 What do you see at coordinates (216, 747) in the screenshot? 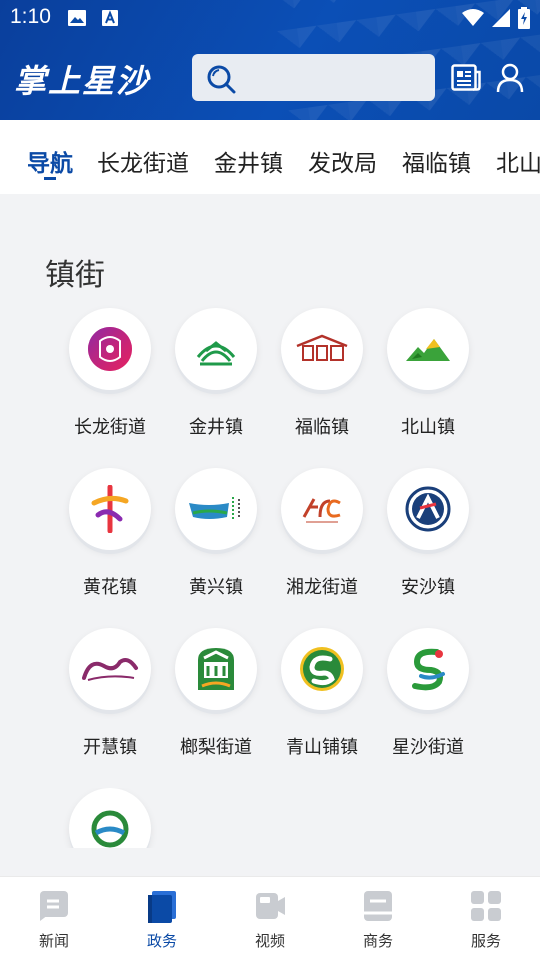
I see `town-label: 榔梨街道` at bounding box center [216, 747].